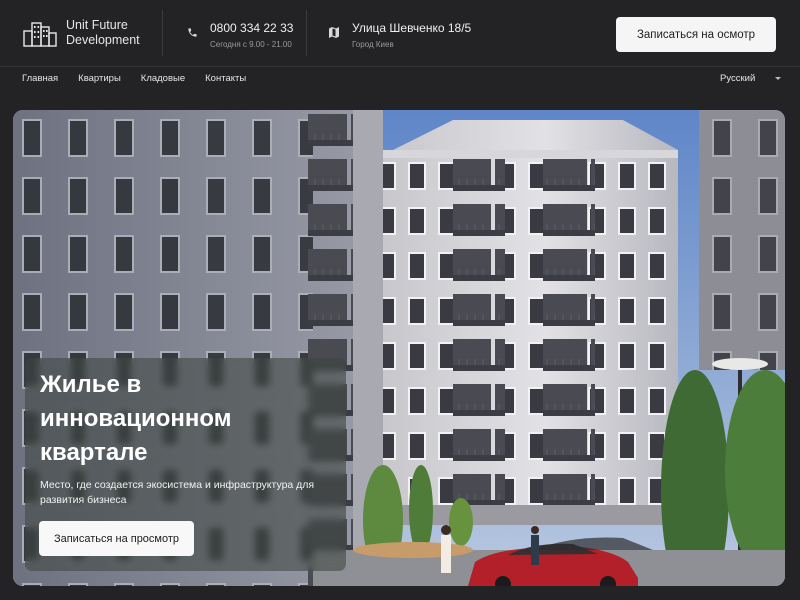 The height and width of the screenshot is (600, 800). I want to click on brand-line-2: Development, so click(103, 40).